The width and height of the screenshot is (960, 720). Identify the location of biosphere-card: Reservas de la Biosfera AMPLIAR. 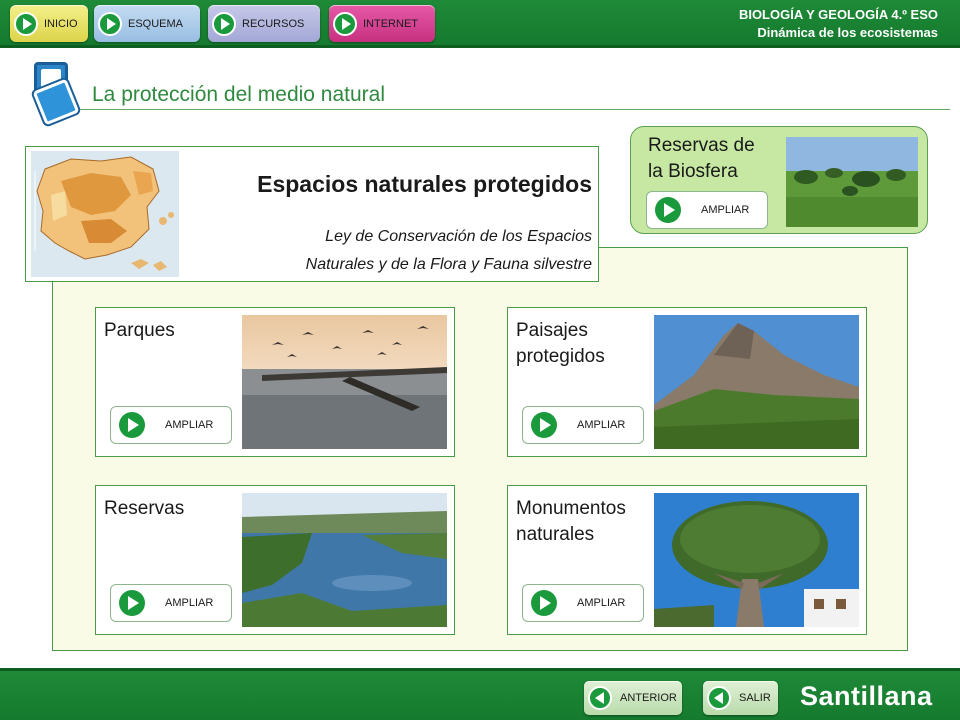
(779, 180).